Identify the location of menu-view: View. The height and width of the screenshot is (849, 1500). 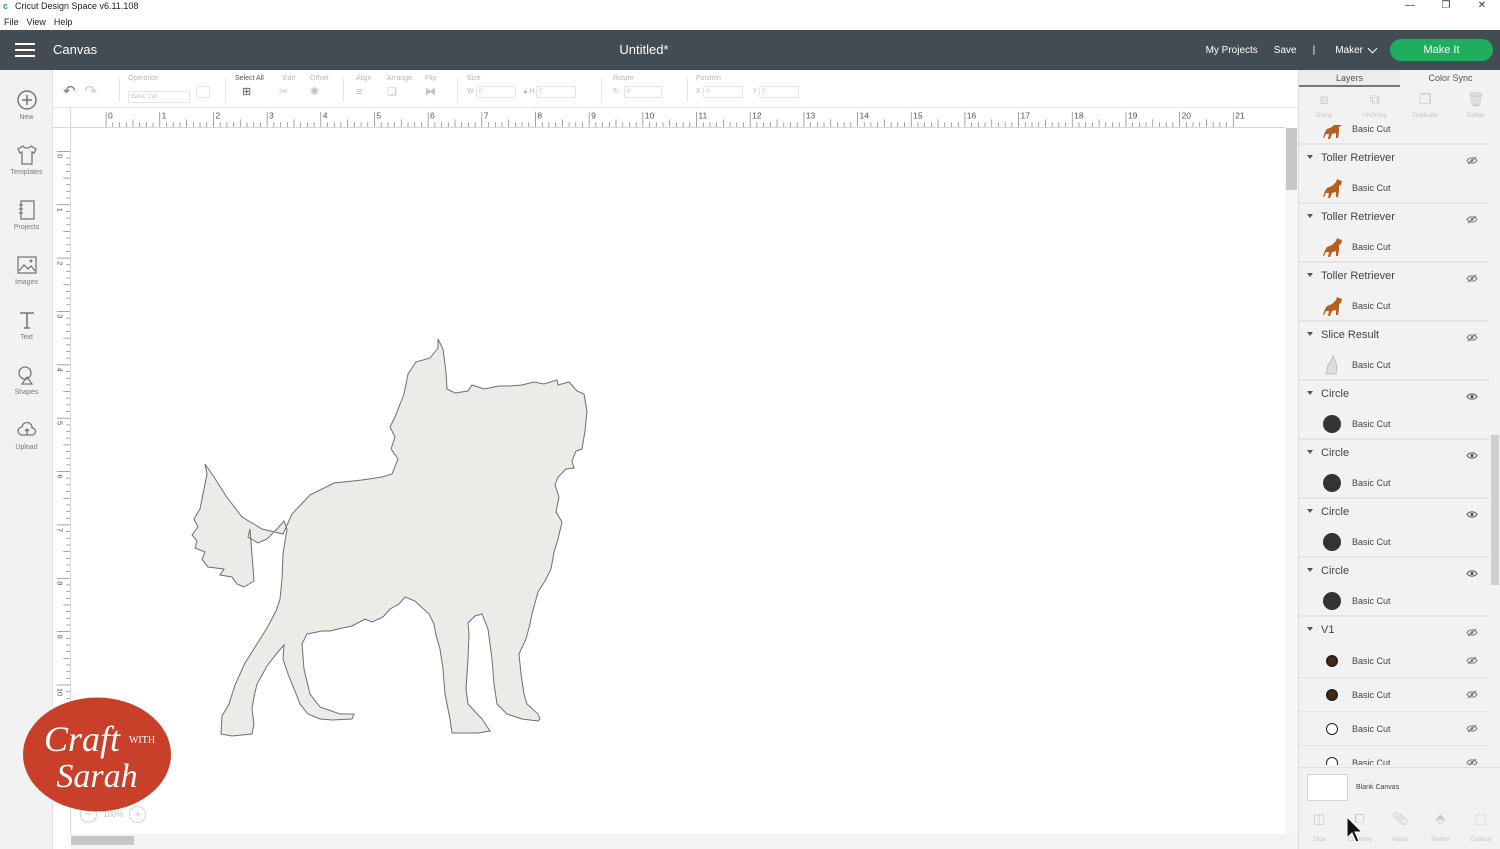
(36, 22).